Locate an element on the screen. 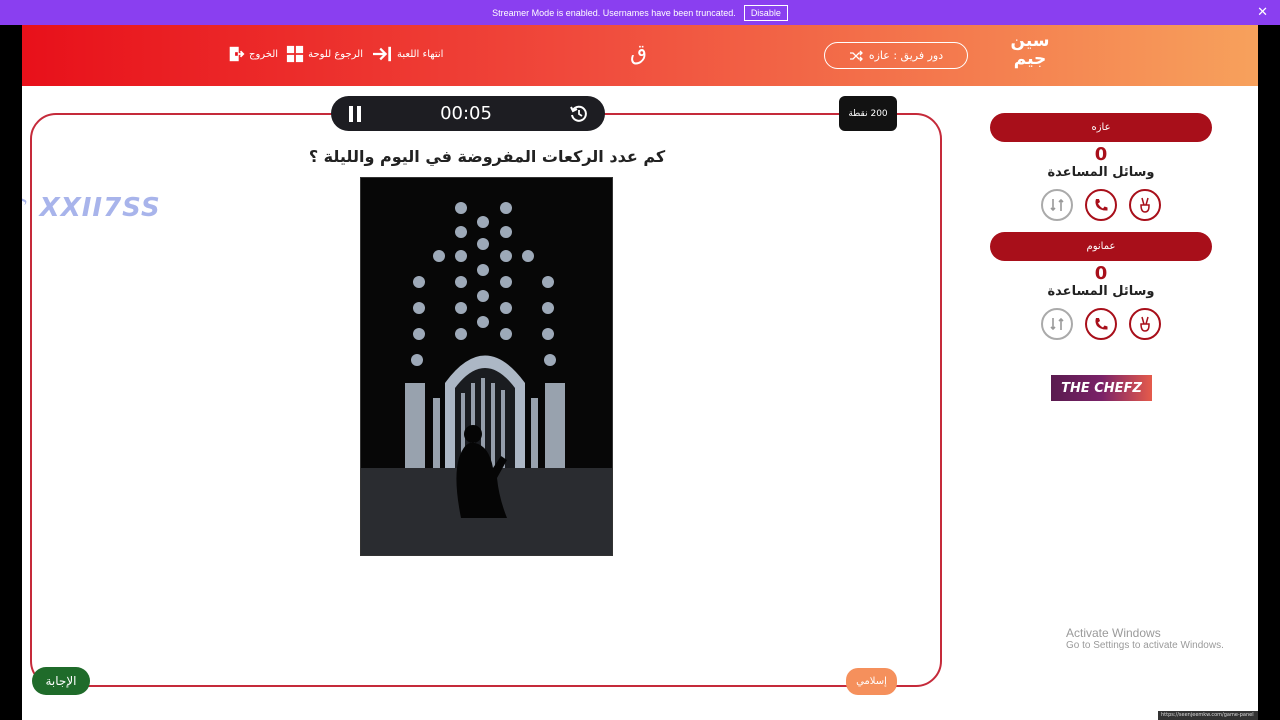 This screenshot has height=720, width=1280. timer-bar: 00:05 is located at coordinates (468, 113).